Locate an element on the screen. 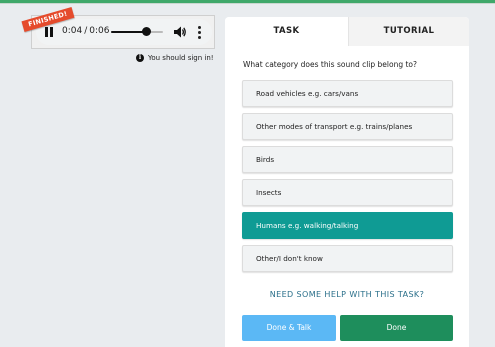 Image resolution: width=495 pixels, height=347 pixels. option-insects: Insects is located at coordinates (347, 192).